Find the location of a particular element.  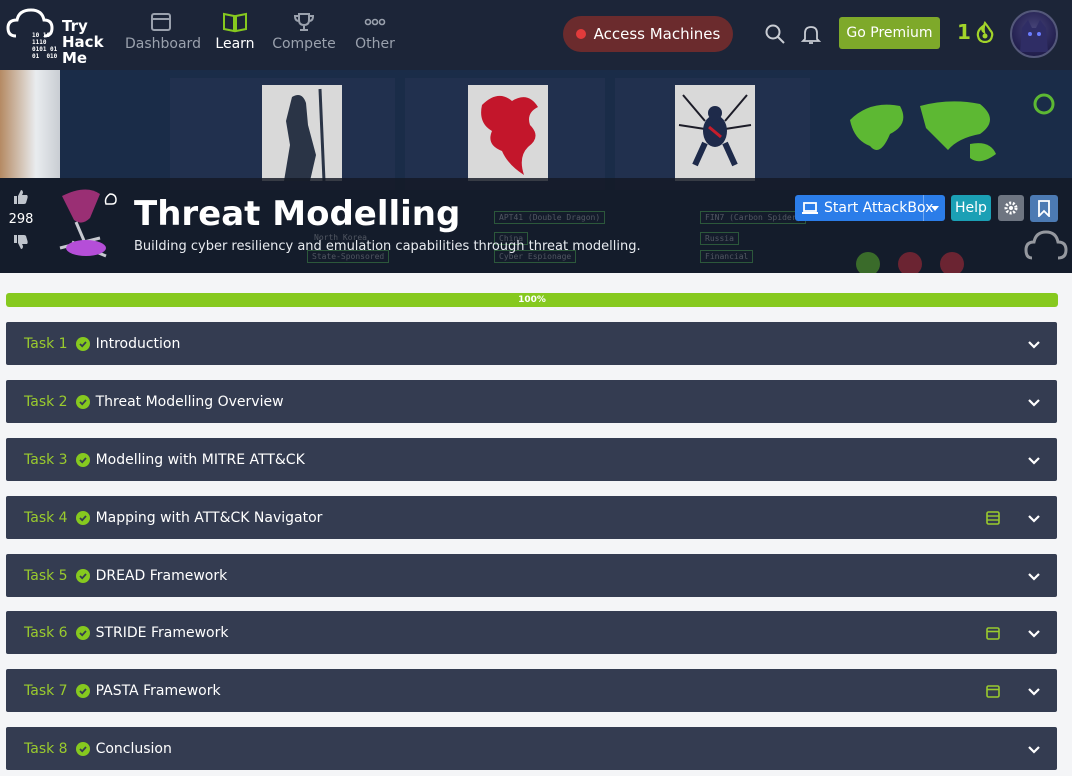

room-progress-bar: 100% is located at coordinates (532, 300).